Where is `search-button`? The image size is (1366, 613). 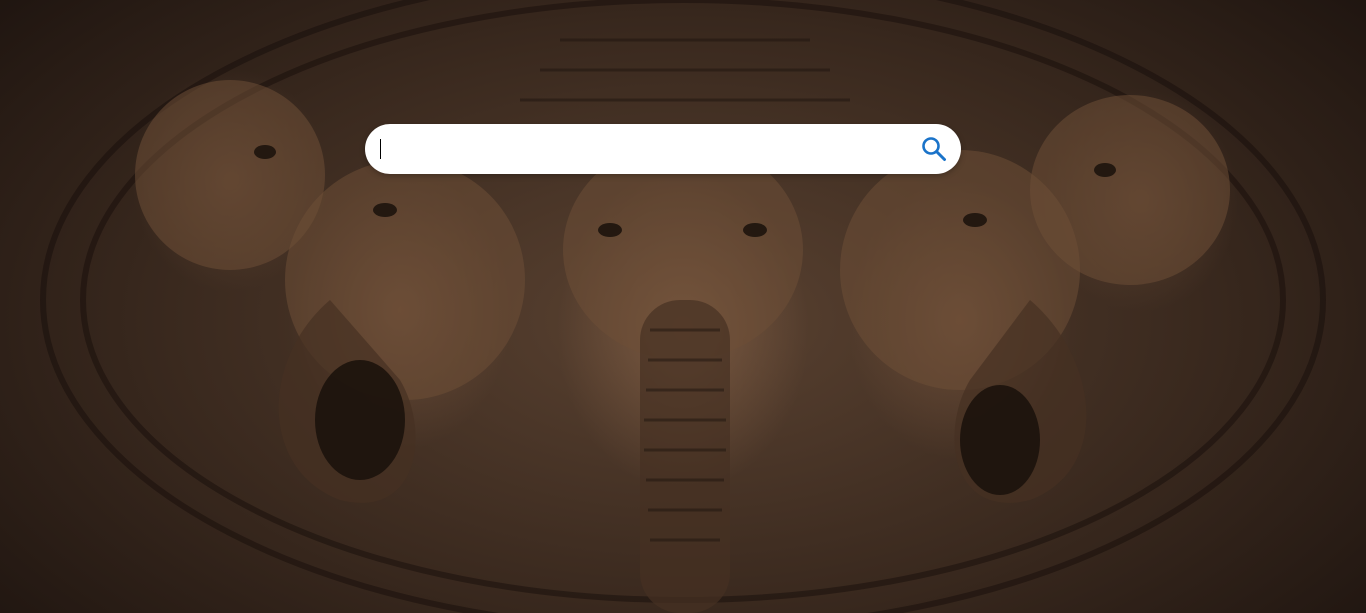 search-button is located at coordinates (934, 149).